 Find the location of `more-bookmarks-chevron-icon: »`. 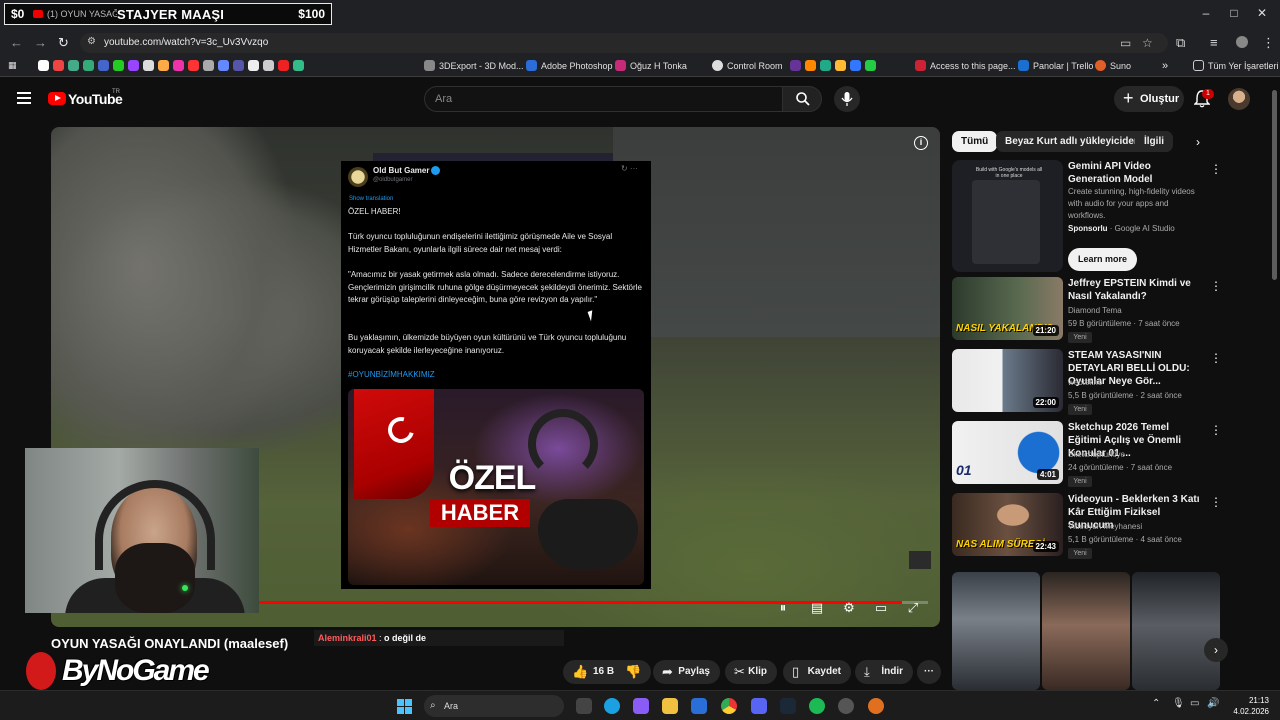

more-bookmarks-chevron-icon: » is located at coordinates (1165, 66).